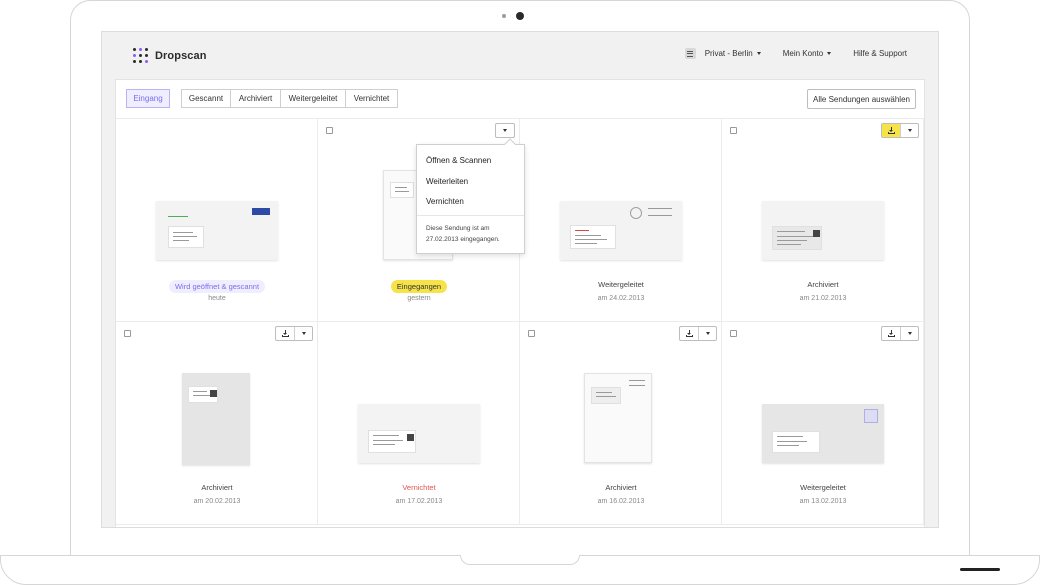  What do you see at coordinates (206, 98) in the screenshot?
I see `tab-gescannt: Gescannt` at bounding box center [206, 98].